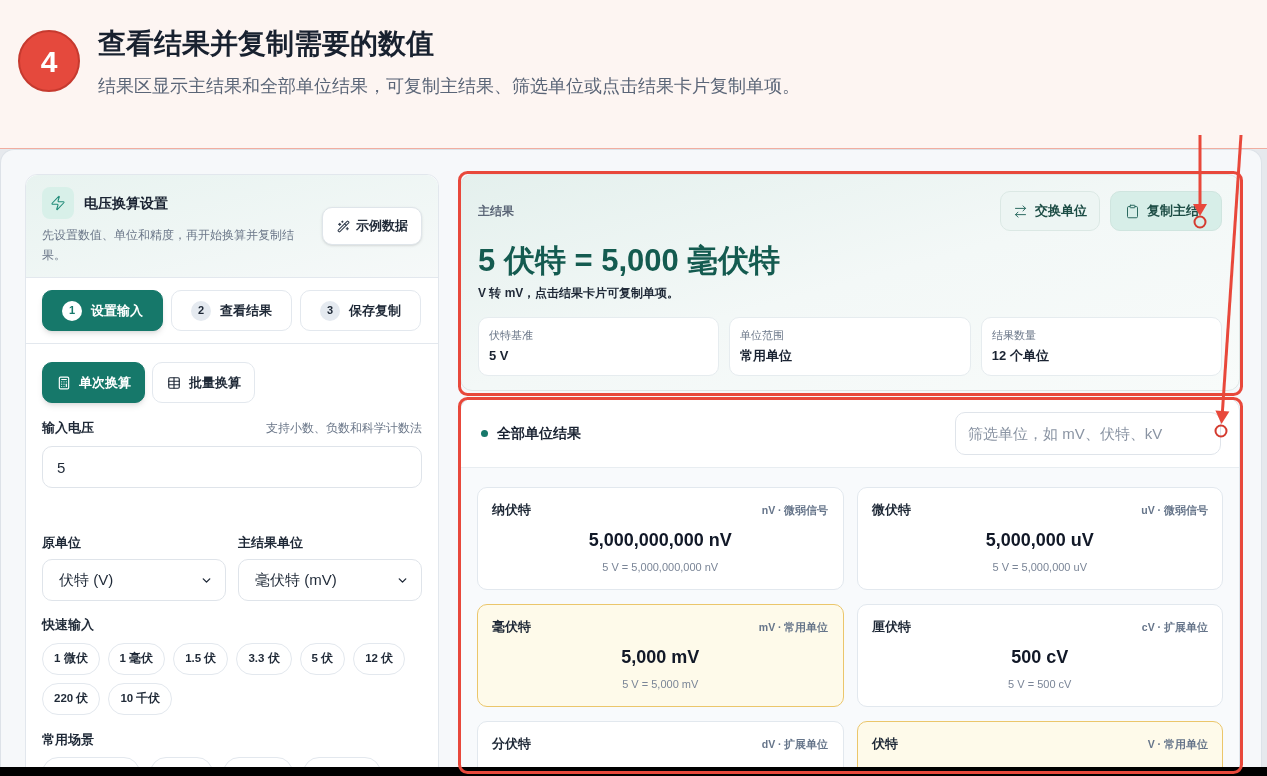 The image size is (1267, 776). What do you see at coordinates (660, 744) in the screenshot?
I see `unit-result-card: 分伏特 dV · 扩展单位` at bounding box center [660, 744].